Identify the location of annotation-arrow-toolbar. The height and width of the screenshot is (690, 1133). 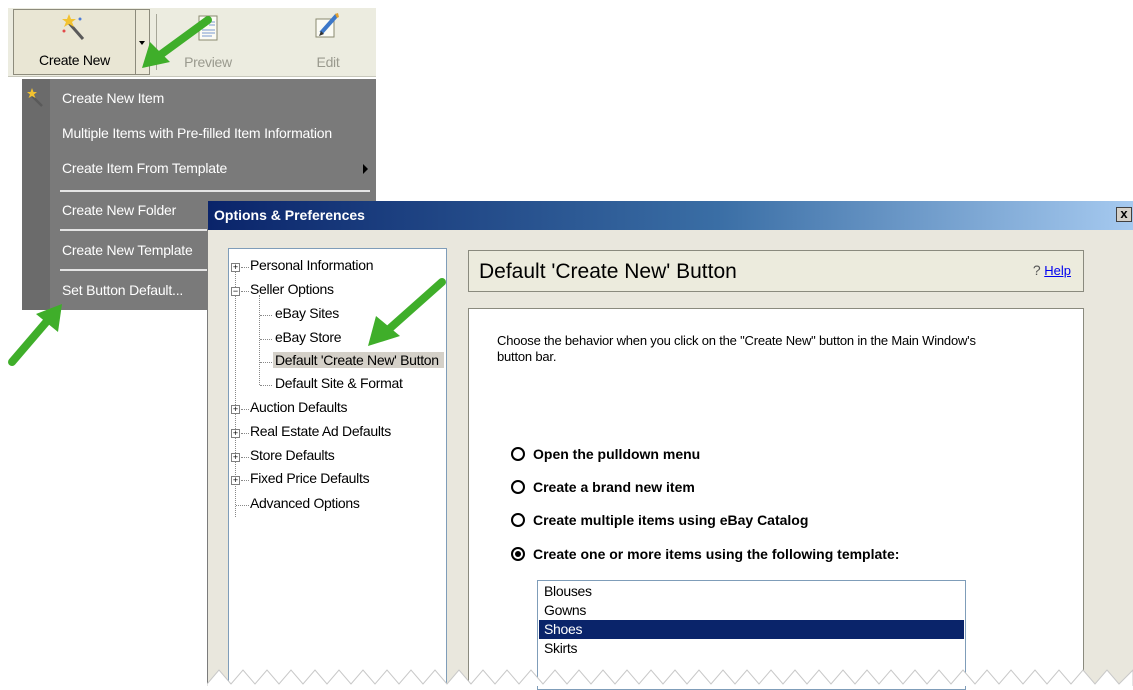
(177, 42).